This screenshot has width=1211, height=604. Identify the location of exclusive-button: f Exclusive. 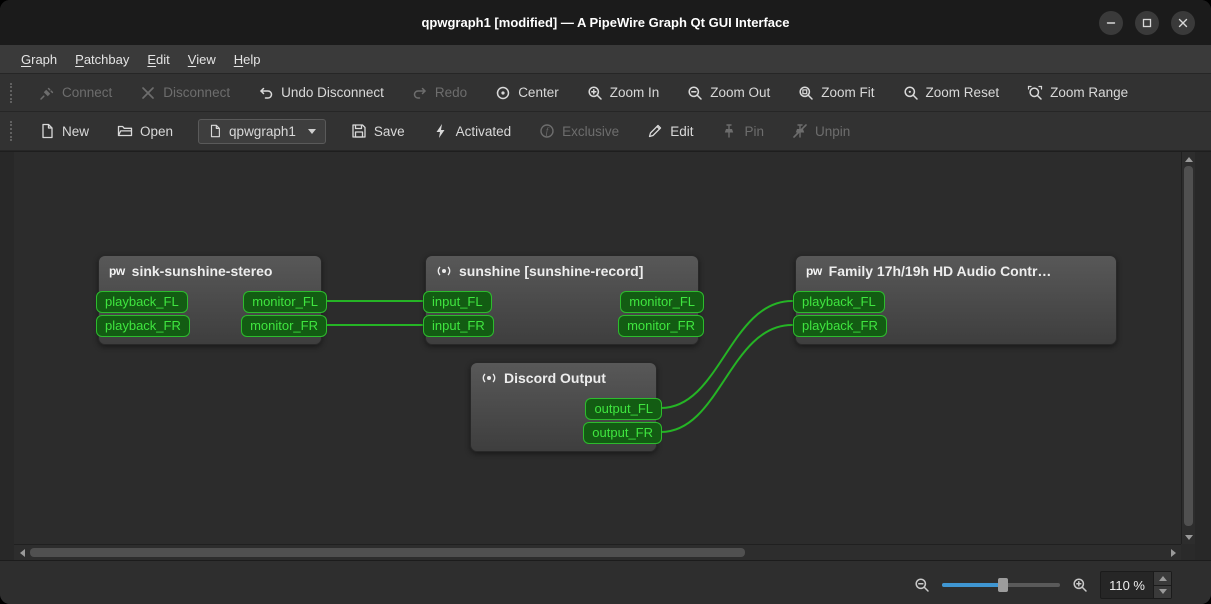
(579, 131).